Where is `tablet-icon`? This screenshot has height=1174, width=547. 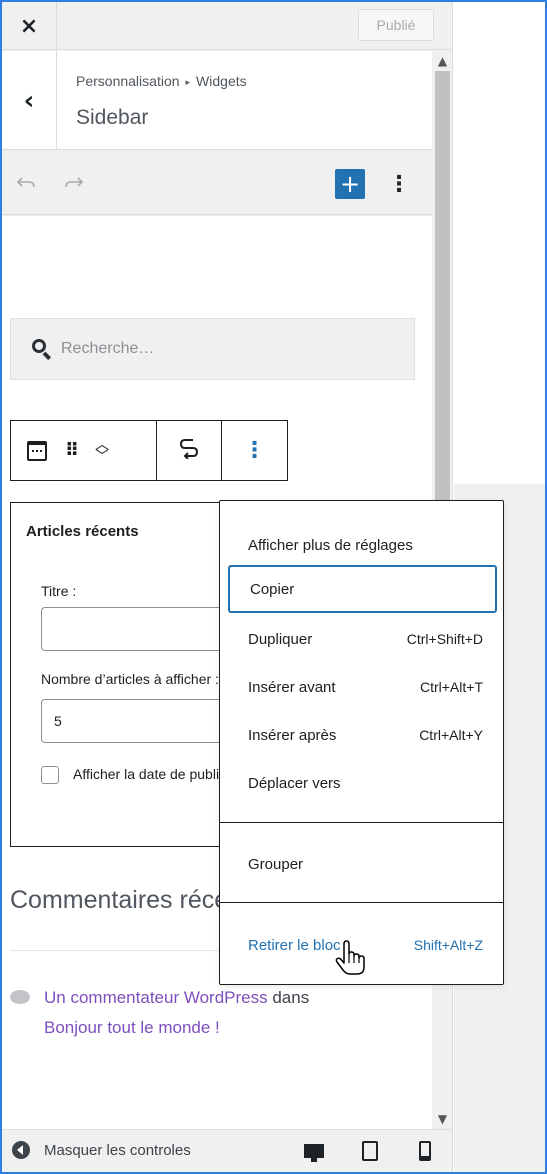 tablet-icon is located at coordinates (370, 1151).